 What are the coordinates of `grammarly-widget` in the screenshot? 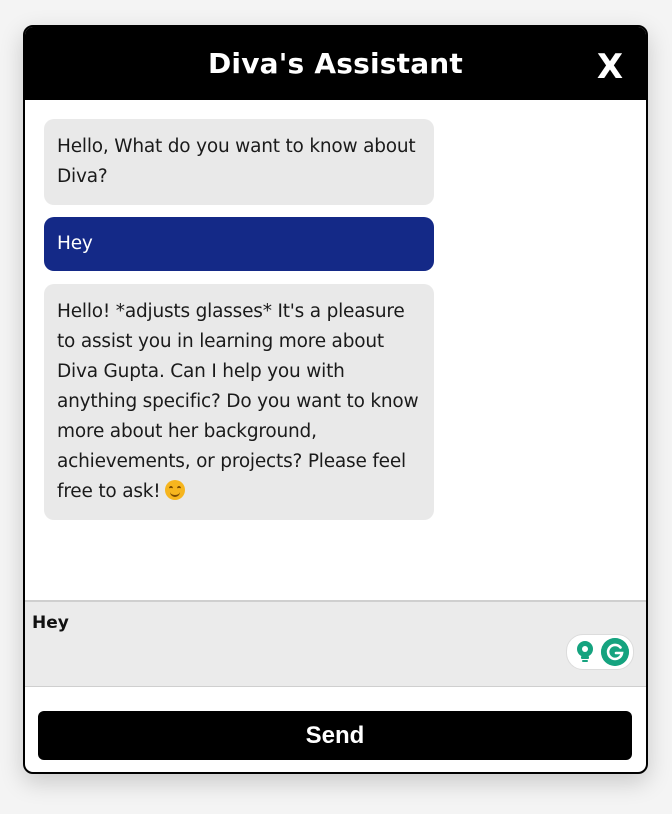 It's located at (600, 652).